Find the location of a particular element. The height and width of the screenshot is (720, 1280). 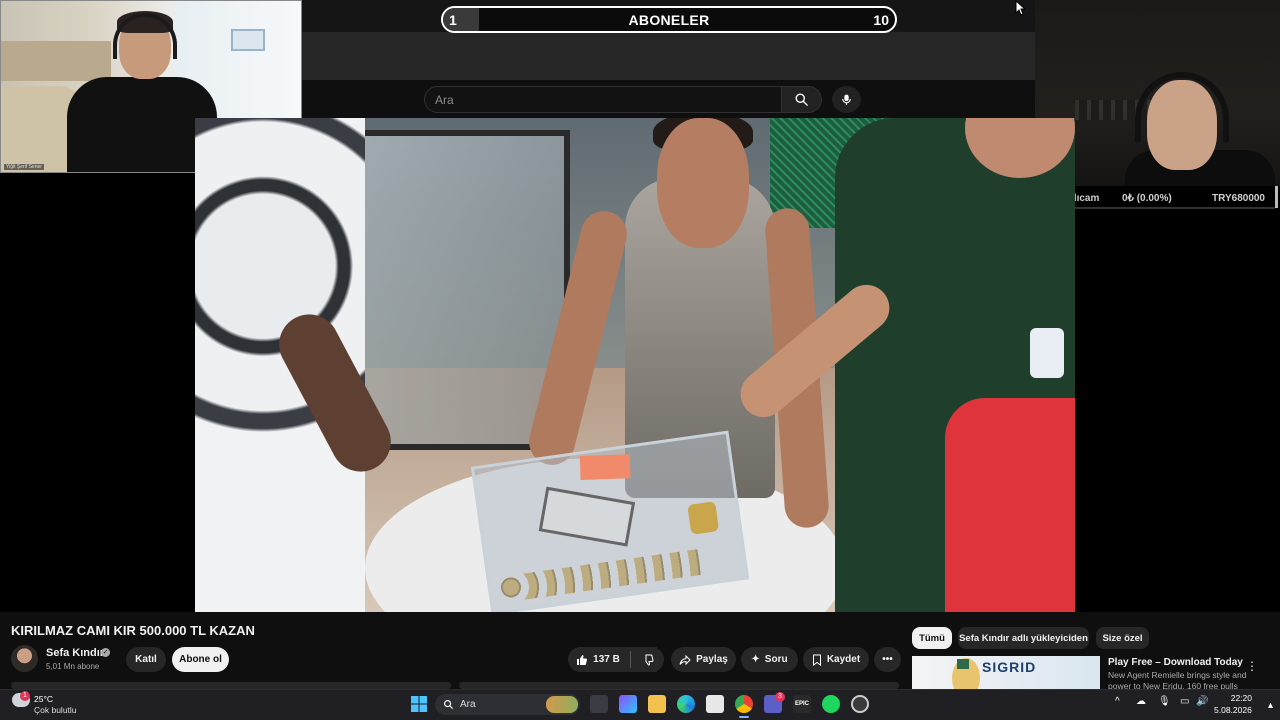

chip-all: Tümü is located at coordinates (932, 638).